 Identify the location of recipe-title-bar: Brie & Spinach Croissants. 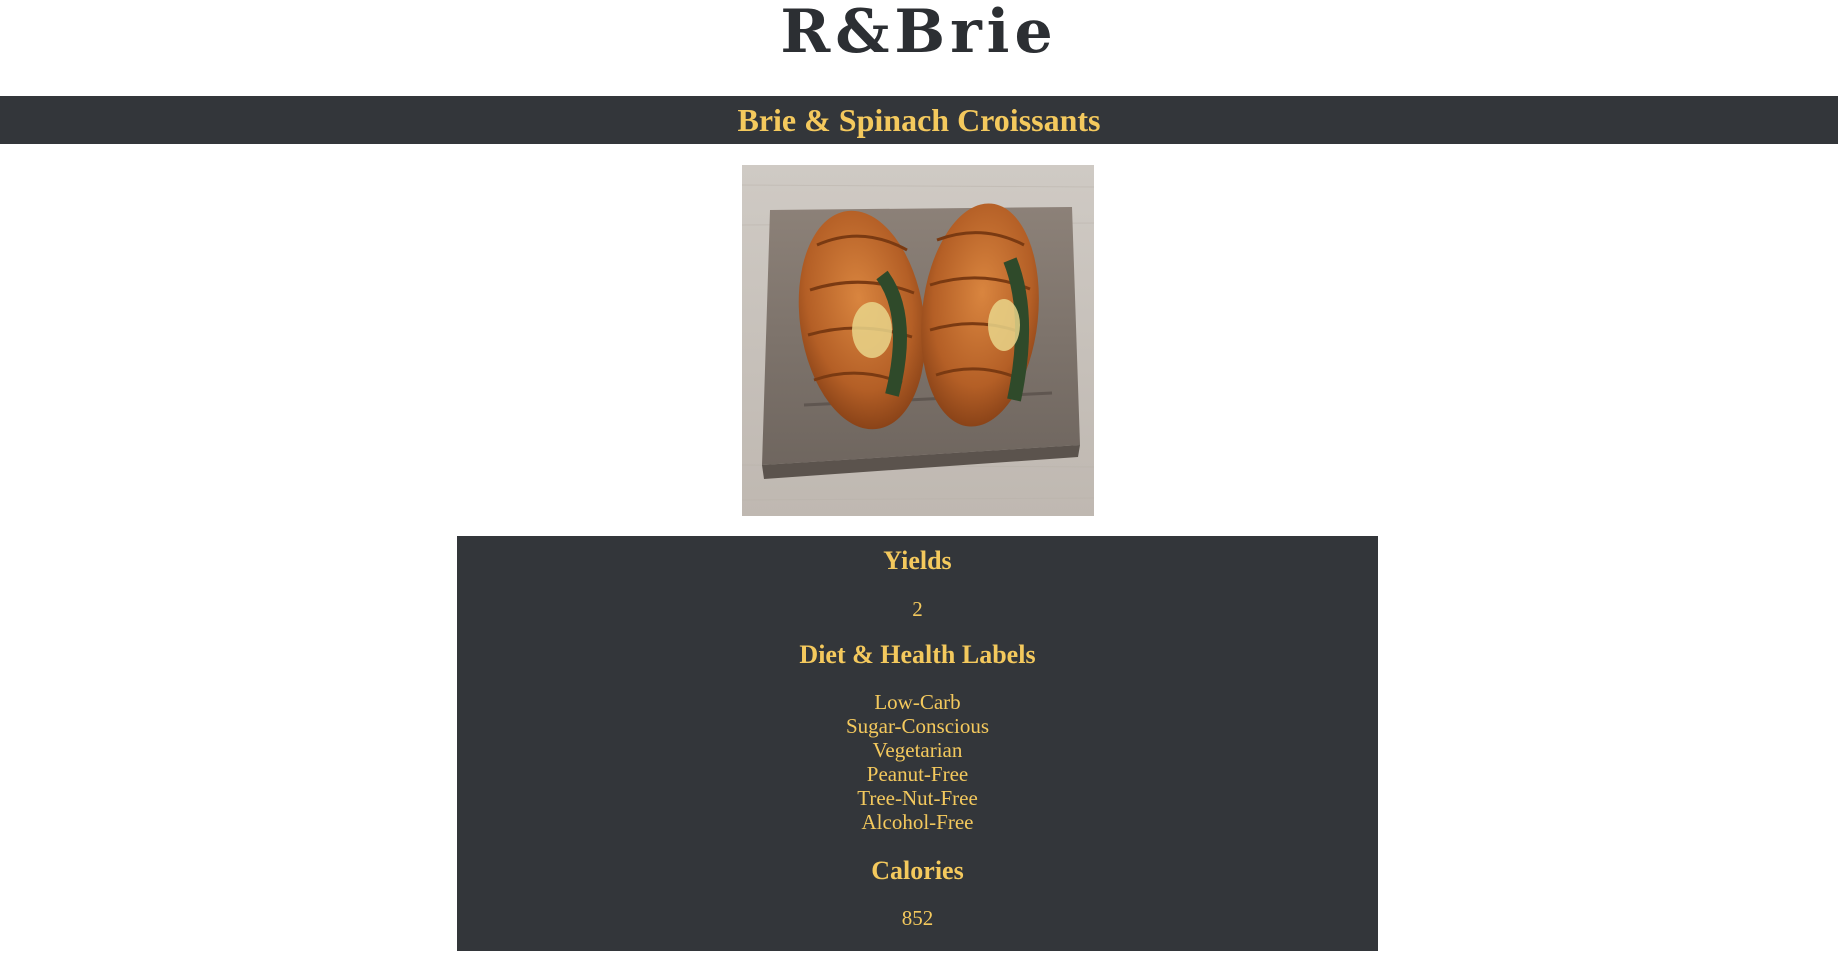
(919, 120).